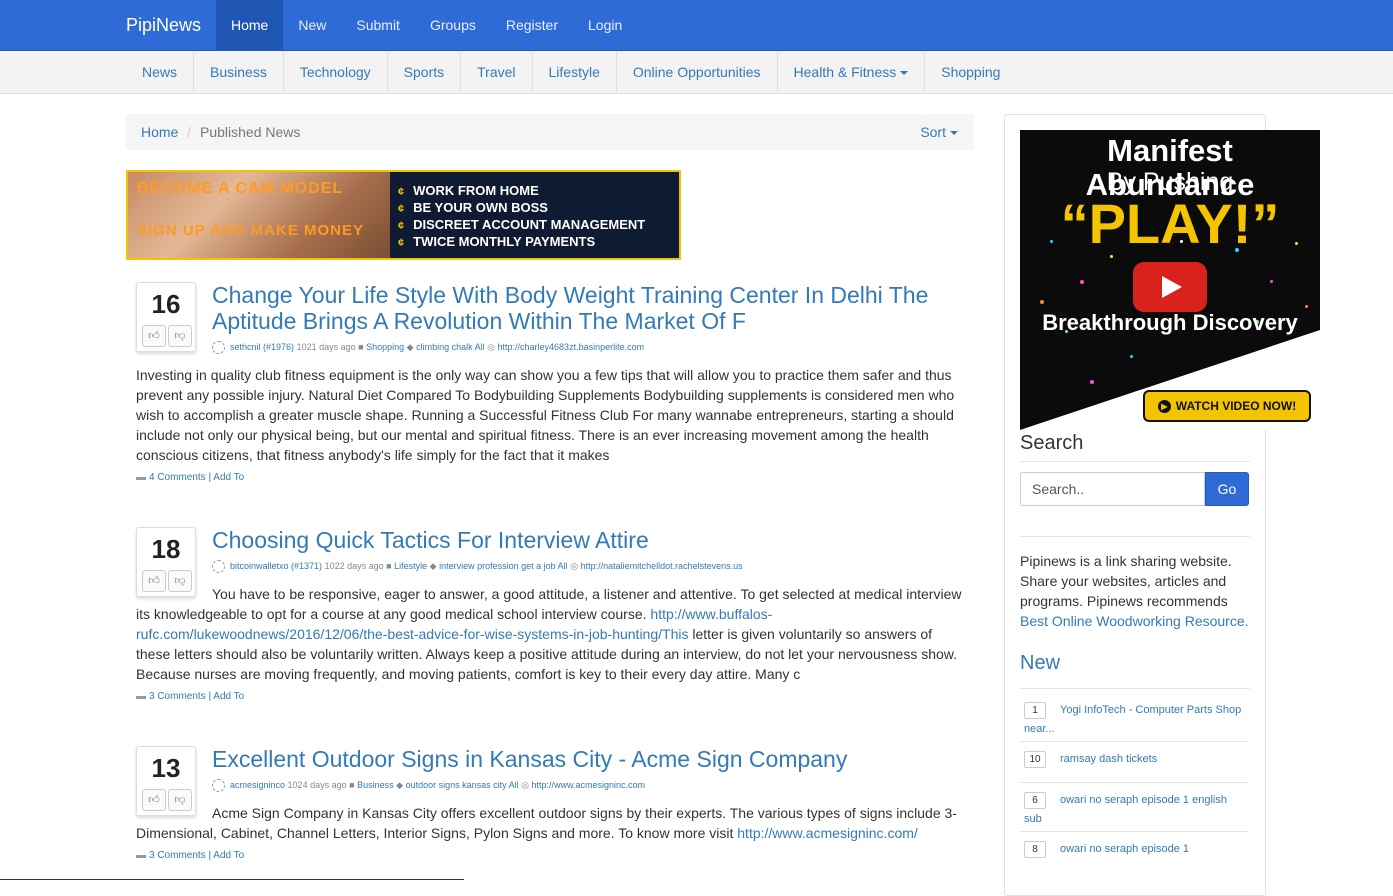  Describe the element at coordinates (250, 132) in the screenshot. I see `breadcrumb-current: Published News` at that location.